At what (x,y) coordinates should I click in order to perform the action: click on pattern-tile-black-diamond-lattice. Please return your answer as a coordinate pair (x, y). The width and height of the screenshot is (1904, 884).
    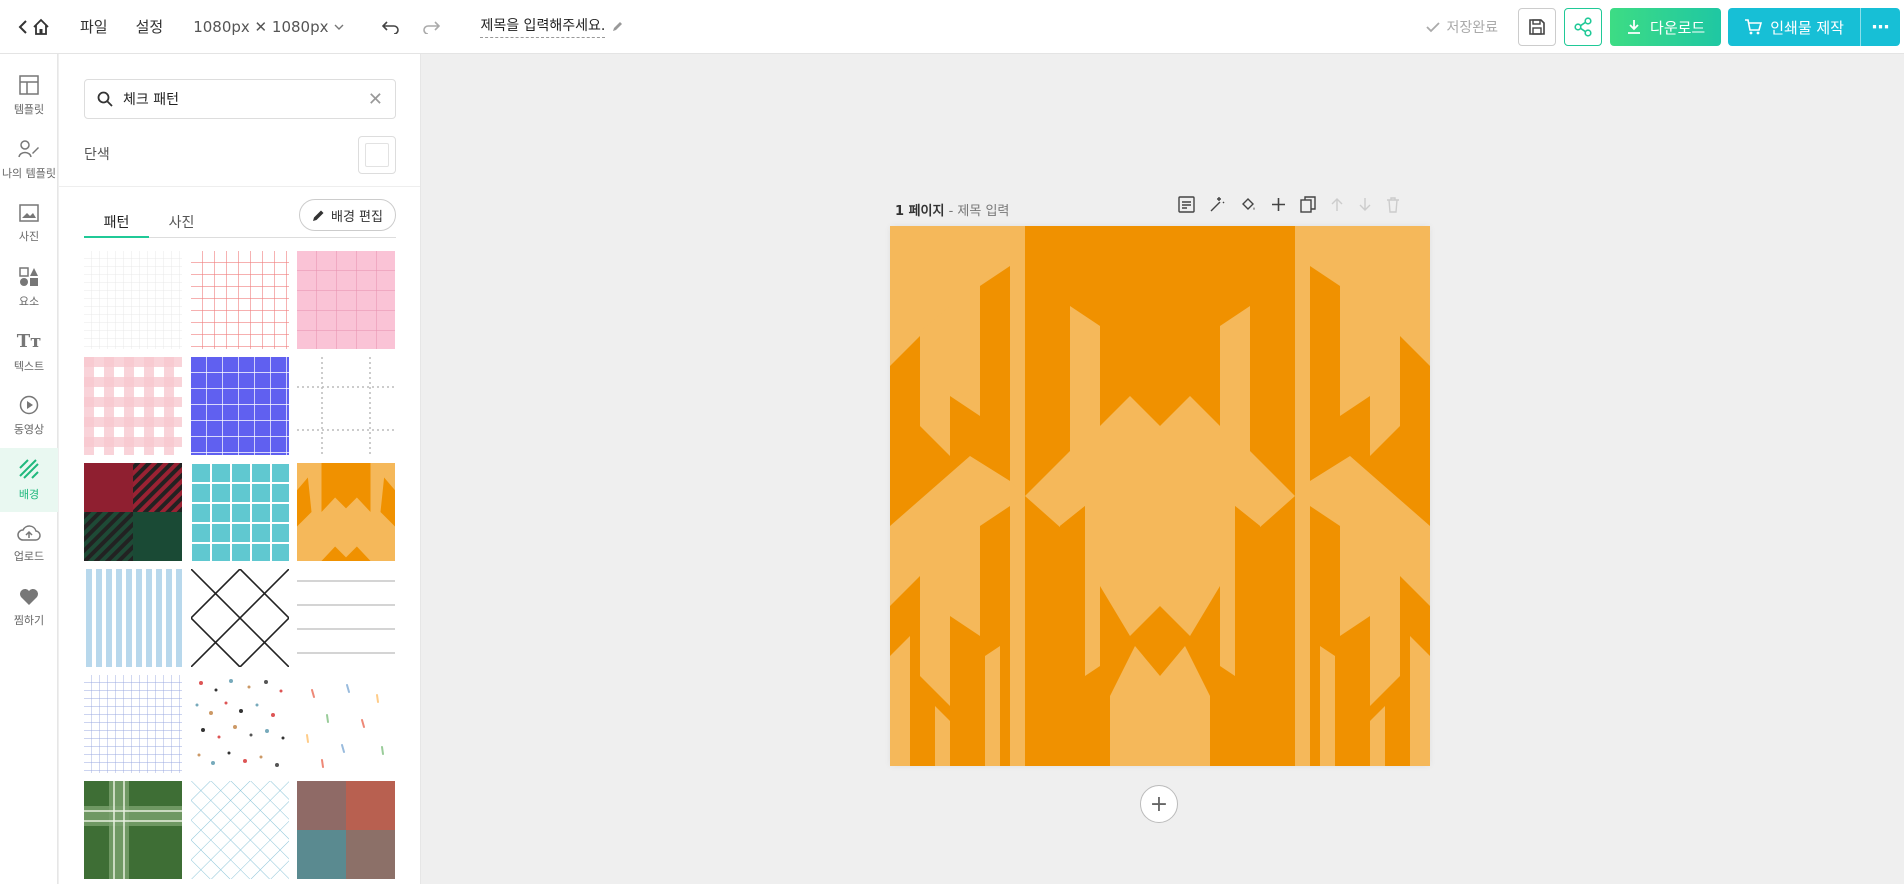
    Looking at the image, I should click on (240, 618).